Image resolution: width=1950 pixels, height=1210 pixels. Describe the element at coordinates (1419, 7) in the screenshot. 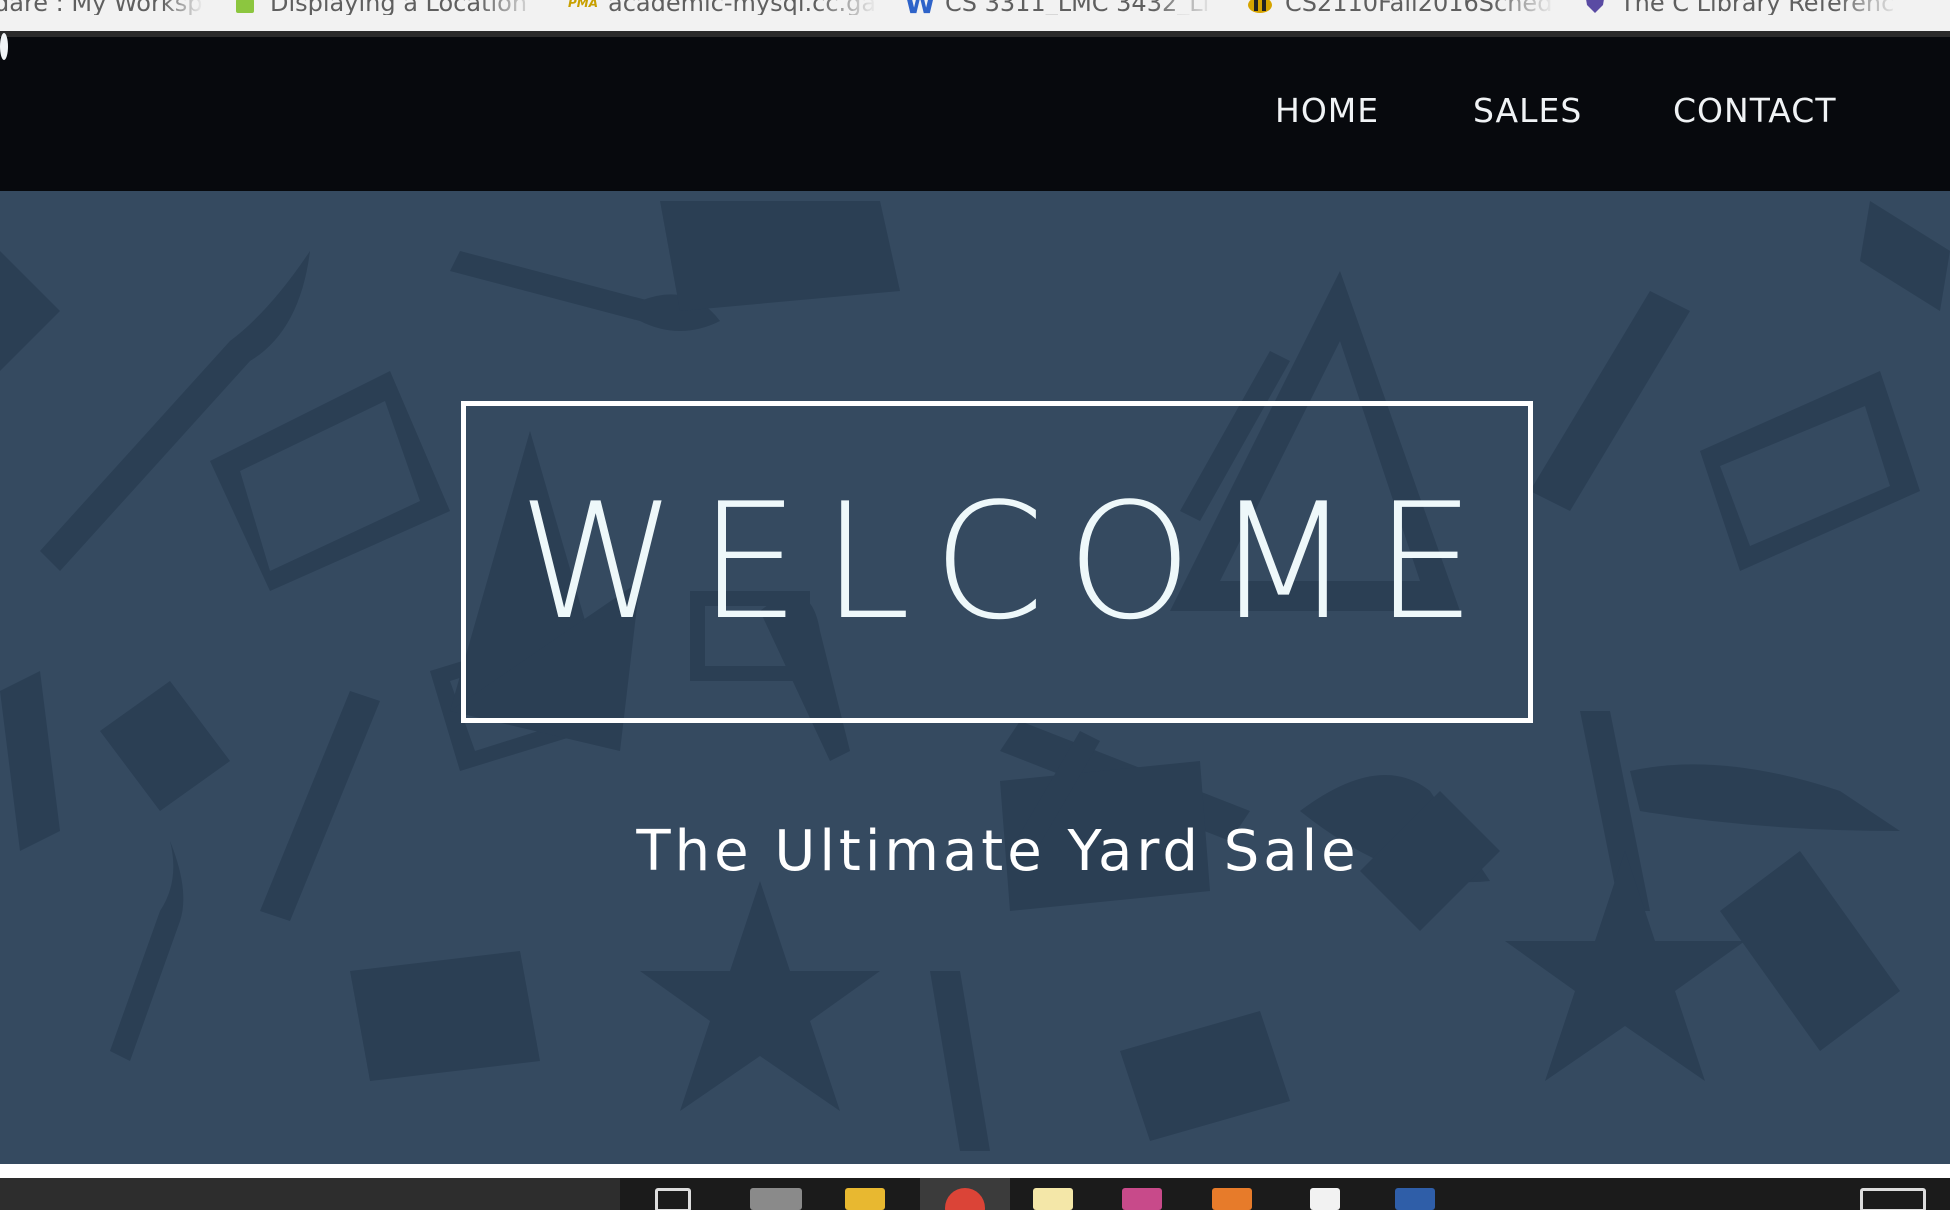

I see `bookmark-label: CS2110Fall2016Sched` at that location.